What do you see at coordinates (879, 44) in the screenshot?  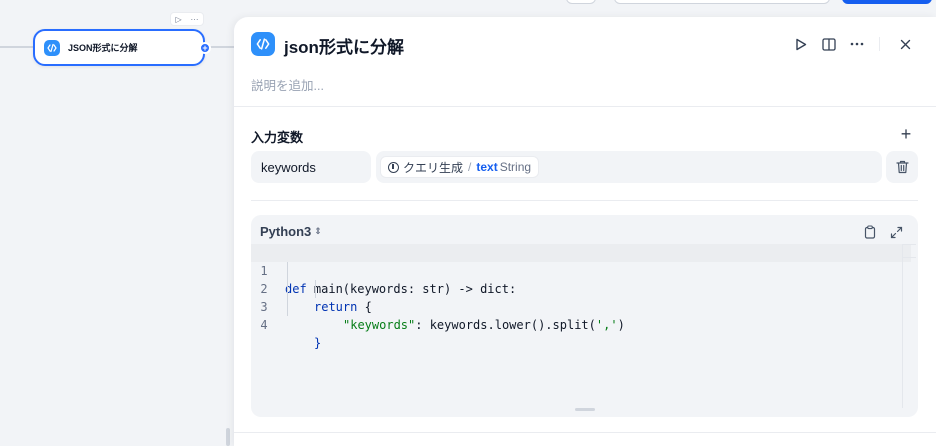 I see `header-separator` at bounding box center [879, 44].